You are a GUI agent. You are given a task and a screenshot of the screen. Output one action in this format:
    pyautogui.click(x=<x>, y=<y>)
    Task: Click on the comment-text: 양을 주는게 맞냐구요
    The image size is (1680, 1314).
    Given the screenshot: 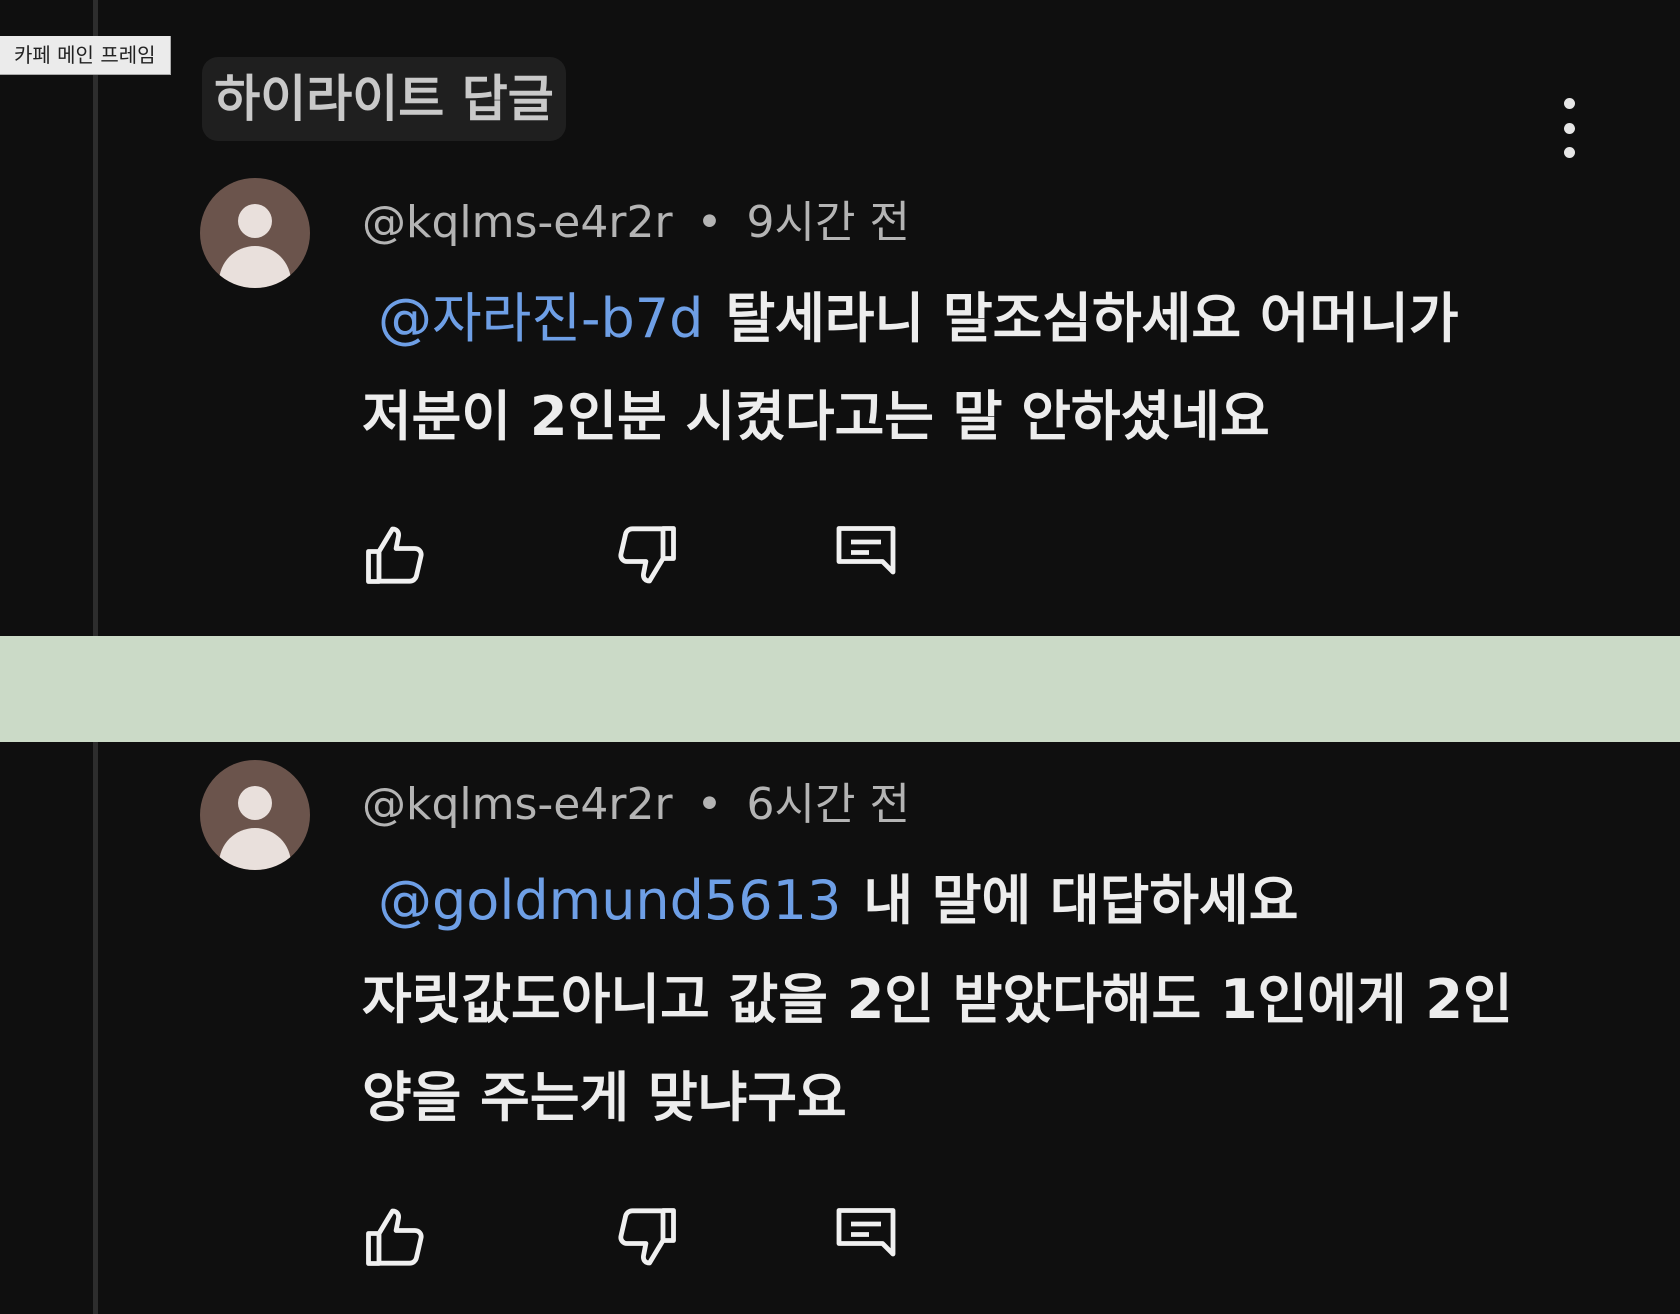 What is the action you would take?
    pyautogui.click(x=604, y=1097)
    